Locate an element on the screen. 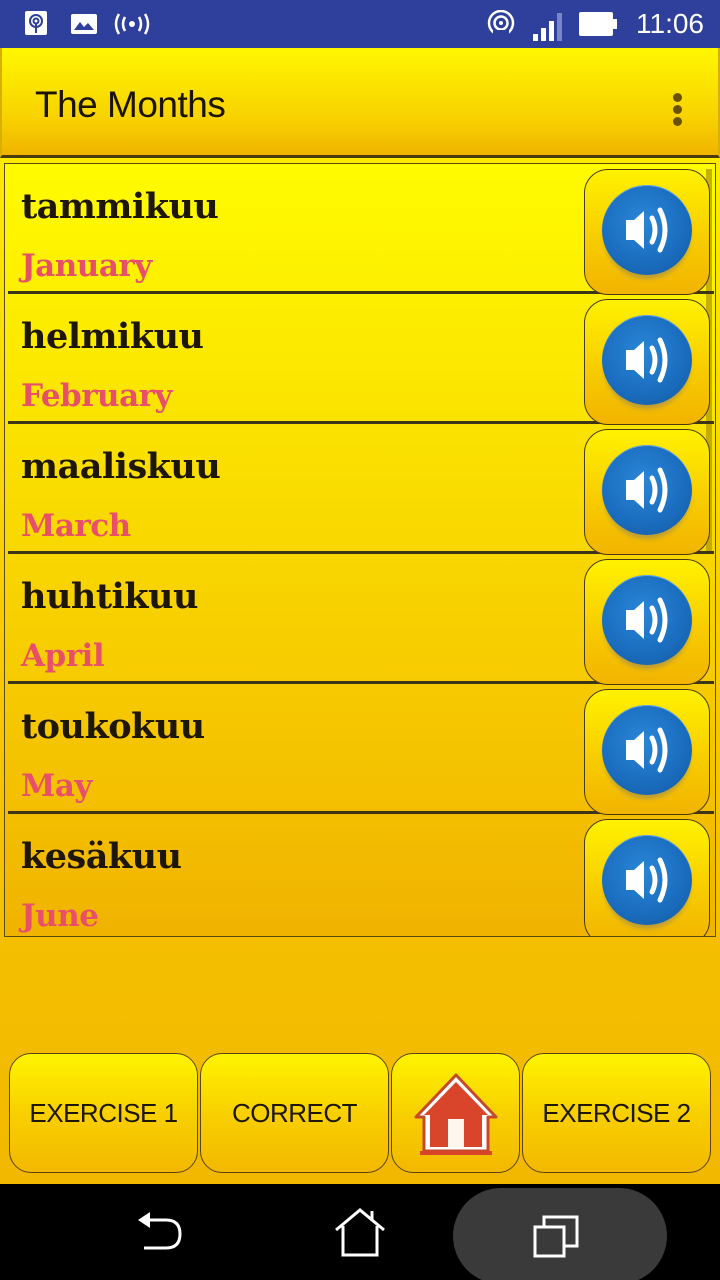 This screenshot has width=720, height=1280. list-item: toukokuu May is located at coordinates (361, 749).